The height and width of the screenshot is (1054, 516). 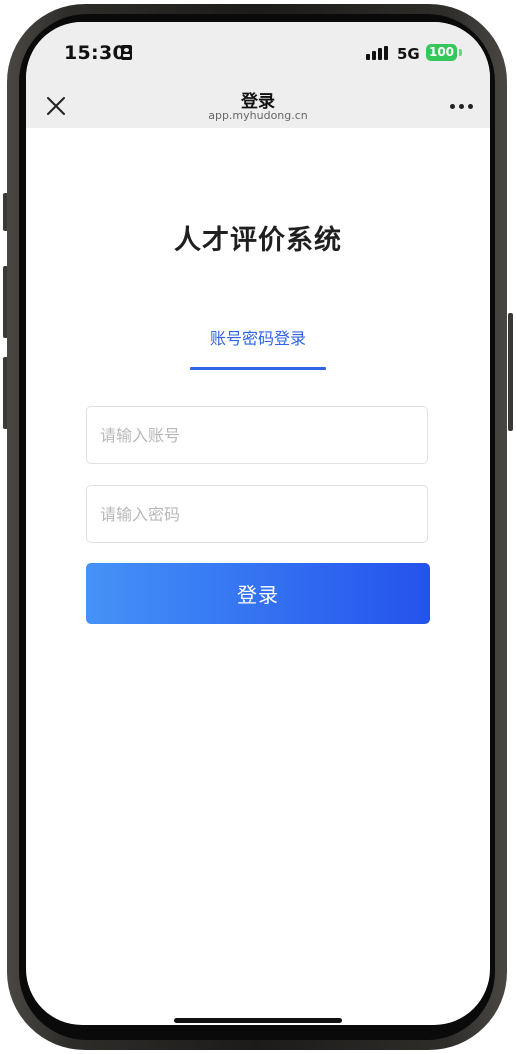 I want to click on account-field, so click(x=257, y=435).